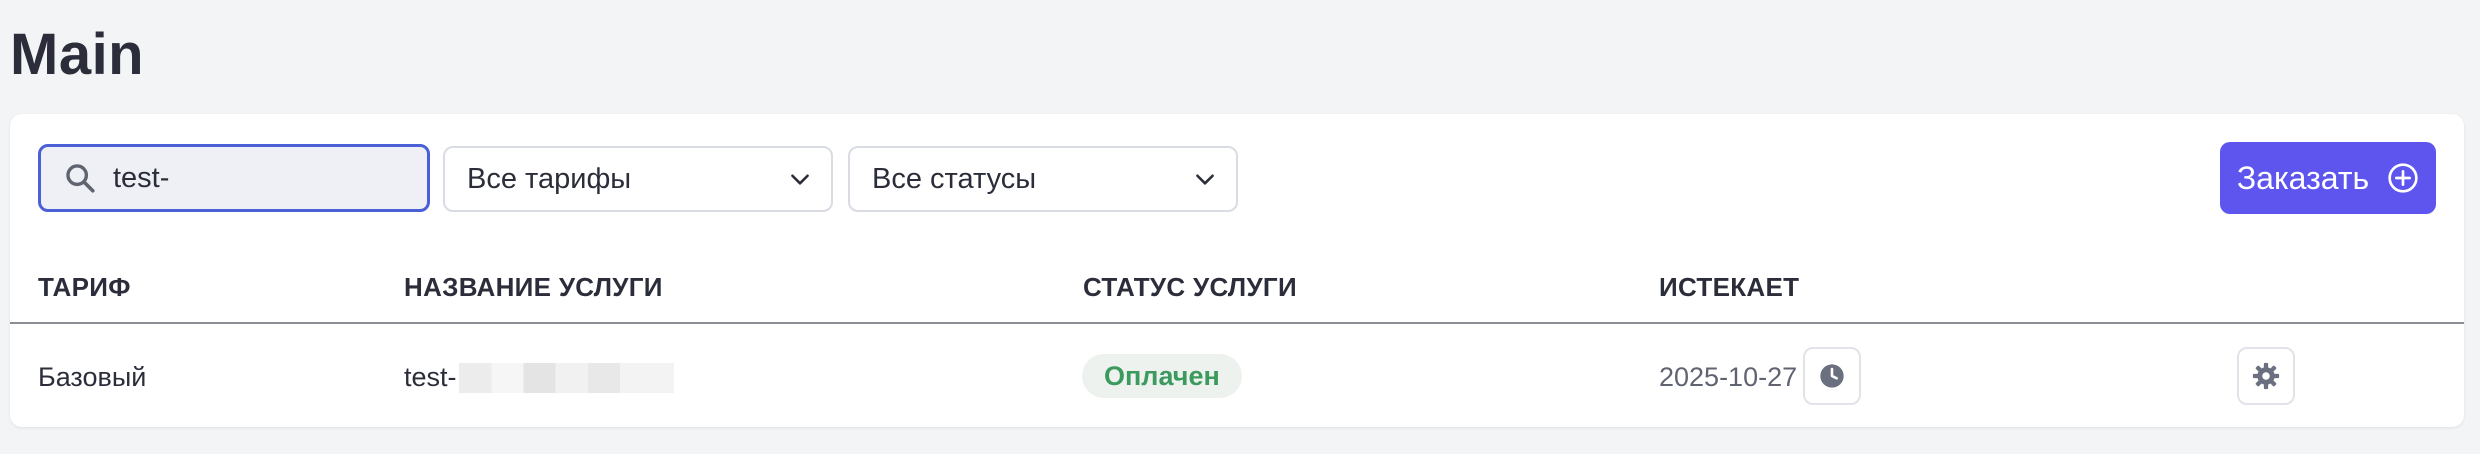 The image size is (2480, 454). I want to click on table-header-divider, so click(1237, 323).